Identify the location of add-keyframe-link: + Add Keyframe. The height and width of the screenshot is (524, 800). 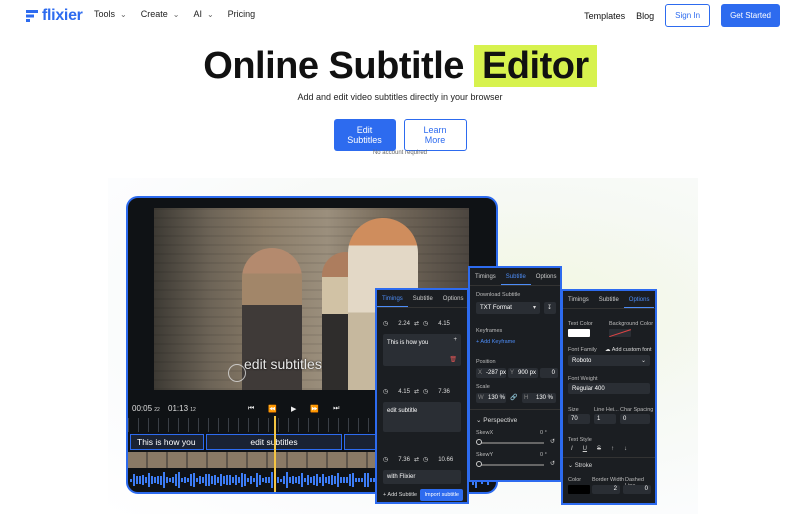
(495, 342).